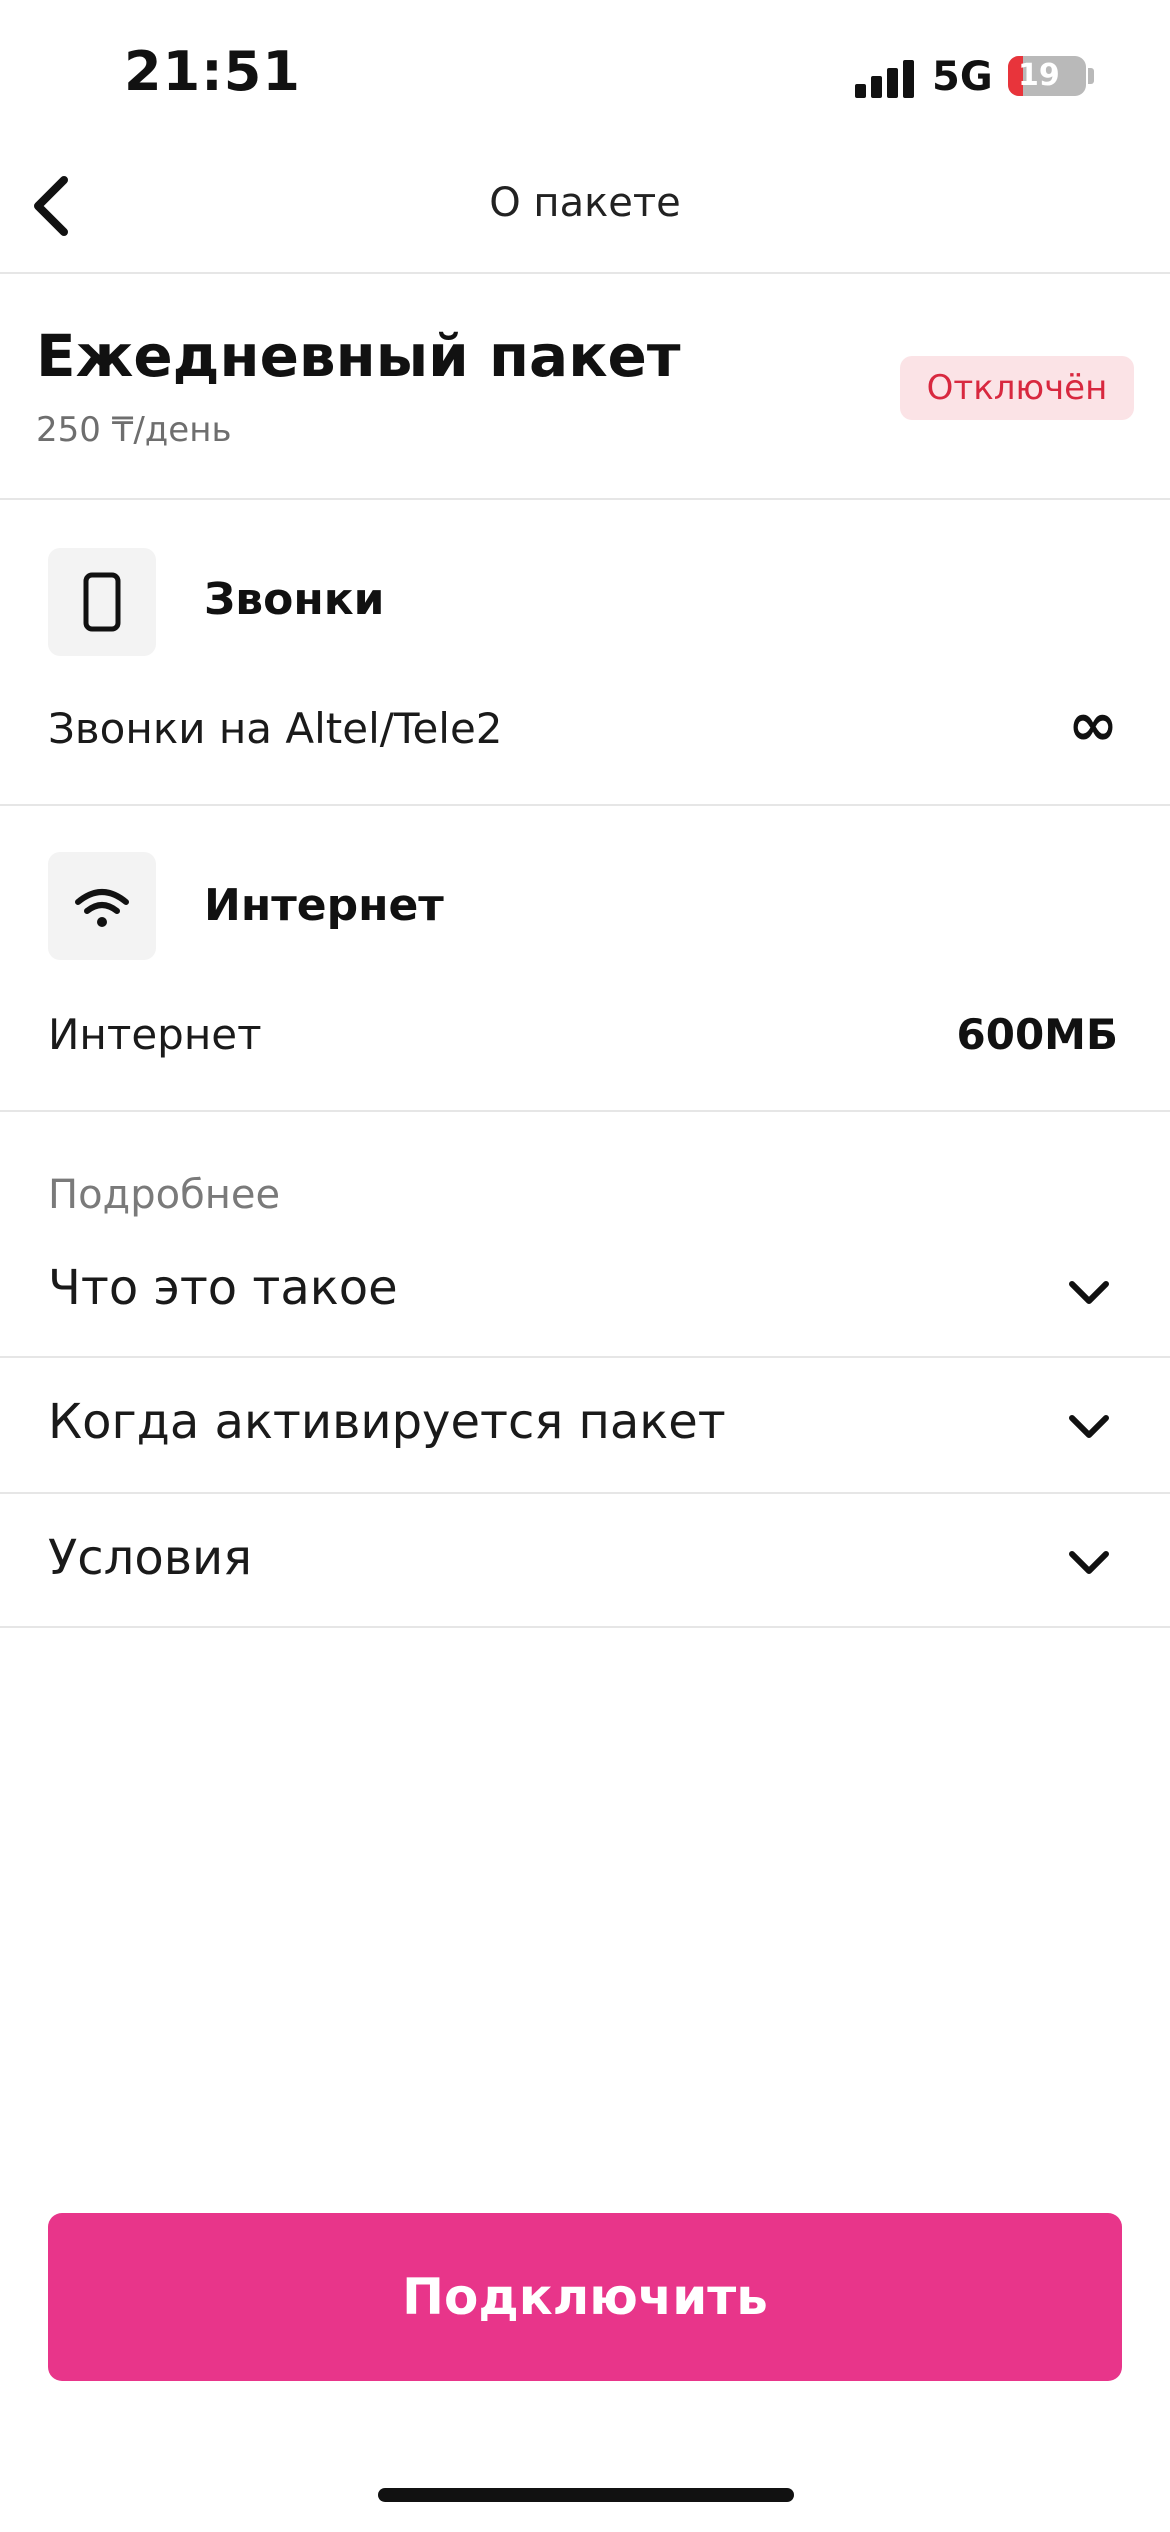  I want to click on accordion-when-activated: Когда активируется пакет, so click(585, 1425).